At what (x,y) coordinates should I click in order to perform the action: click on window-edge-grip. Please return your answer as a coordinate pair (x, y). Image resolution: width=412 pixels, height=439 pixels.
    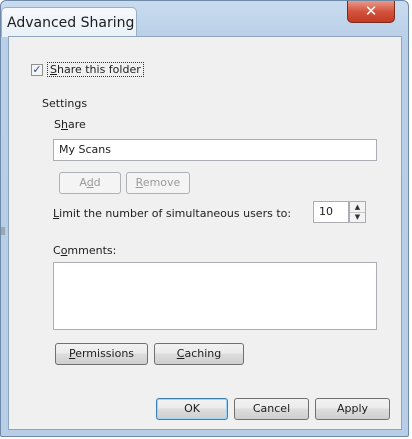
    Looking at the image, I should click on (3, 231).